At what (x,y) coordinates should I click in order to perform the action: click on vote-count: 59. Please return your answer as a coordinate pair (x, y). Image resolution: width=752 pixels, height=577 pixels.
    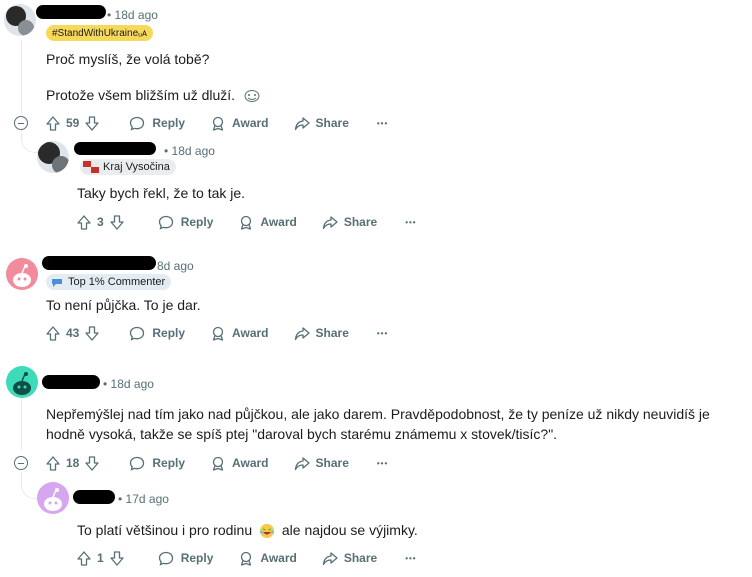
    Looking at the image, I should click on (73, 123).